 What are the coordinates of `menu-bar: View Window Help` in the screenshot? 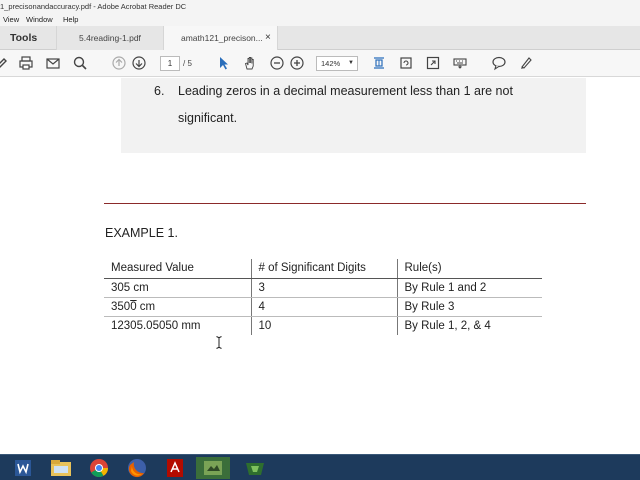 It's located at (320, 20).